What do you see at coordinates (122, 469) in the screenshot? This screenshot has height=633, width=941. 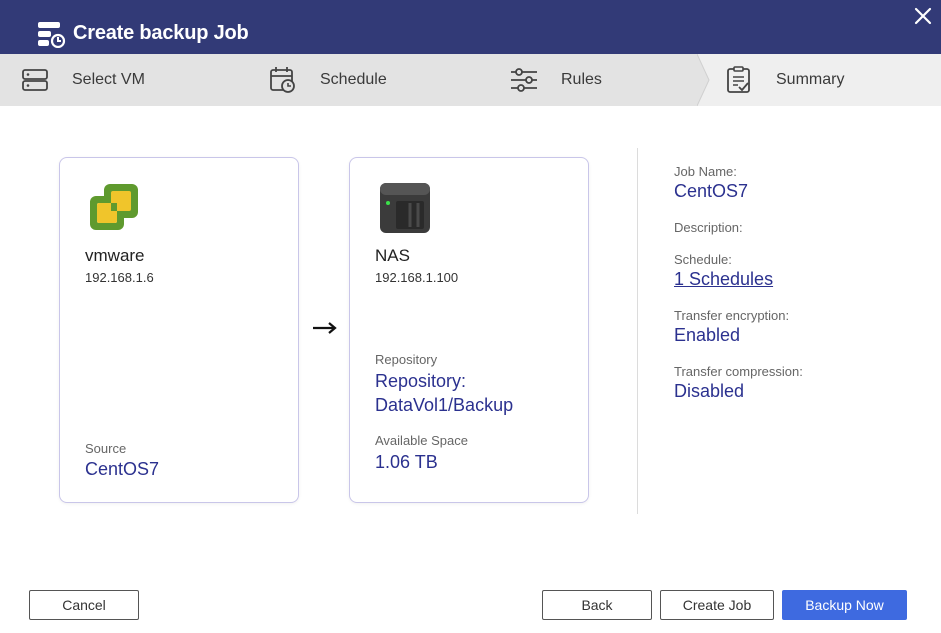 I see `source-value: CentOS7` at bounding box center [122, 469].